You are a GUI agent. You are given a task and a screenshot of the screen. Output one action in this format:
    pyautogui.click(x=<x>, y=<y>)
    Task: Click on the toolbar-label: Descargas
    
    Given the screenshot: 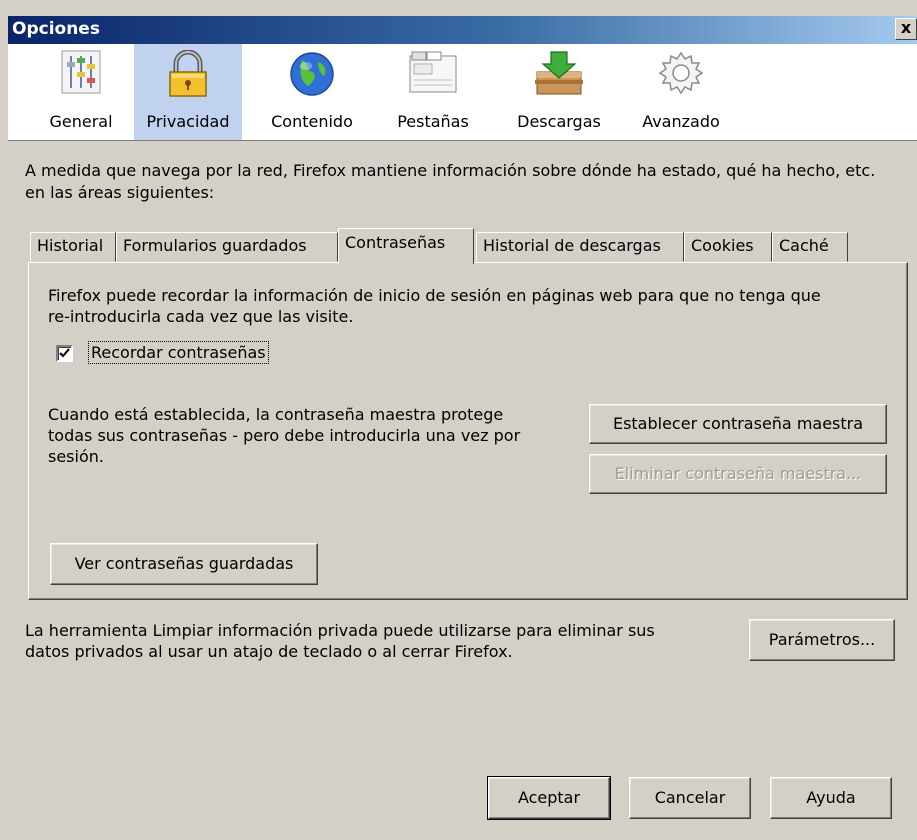 What is the action you would take?
    pyautogui.click(x=559, y=121)
    